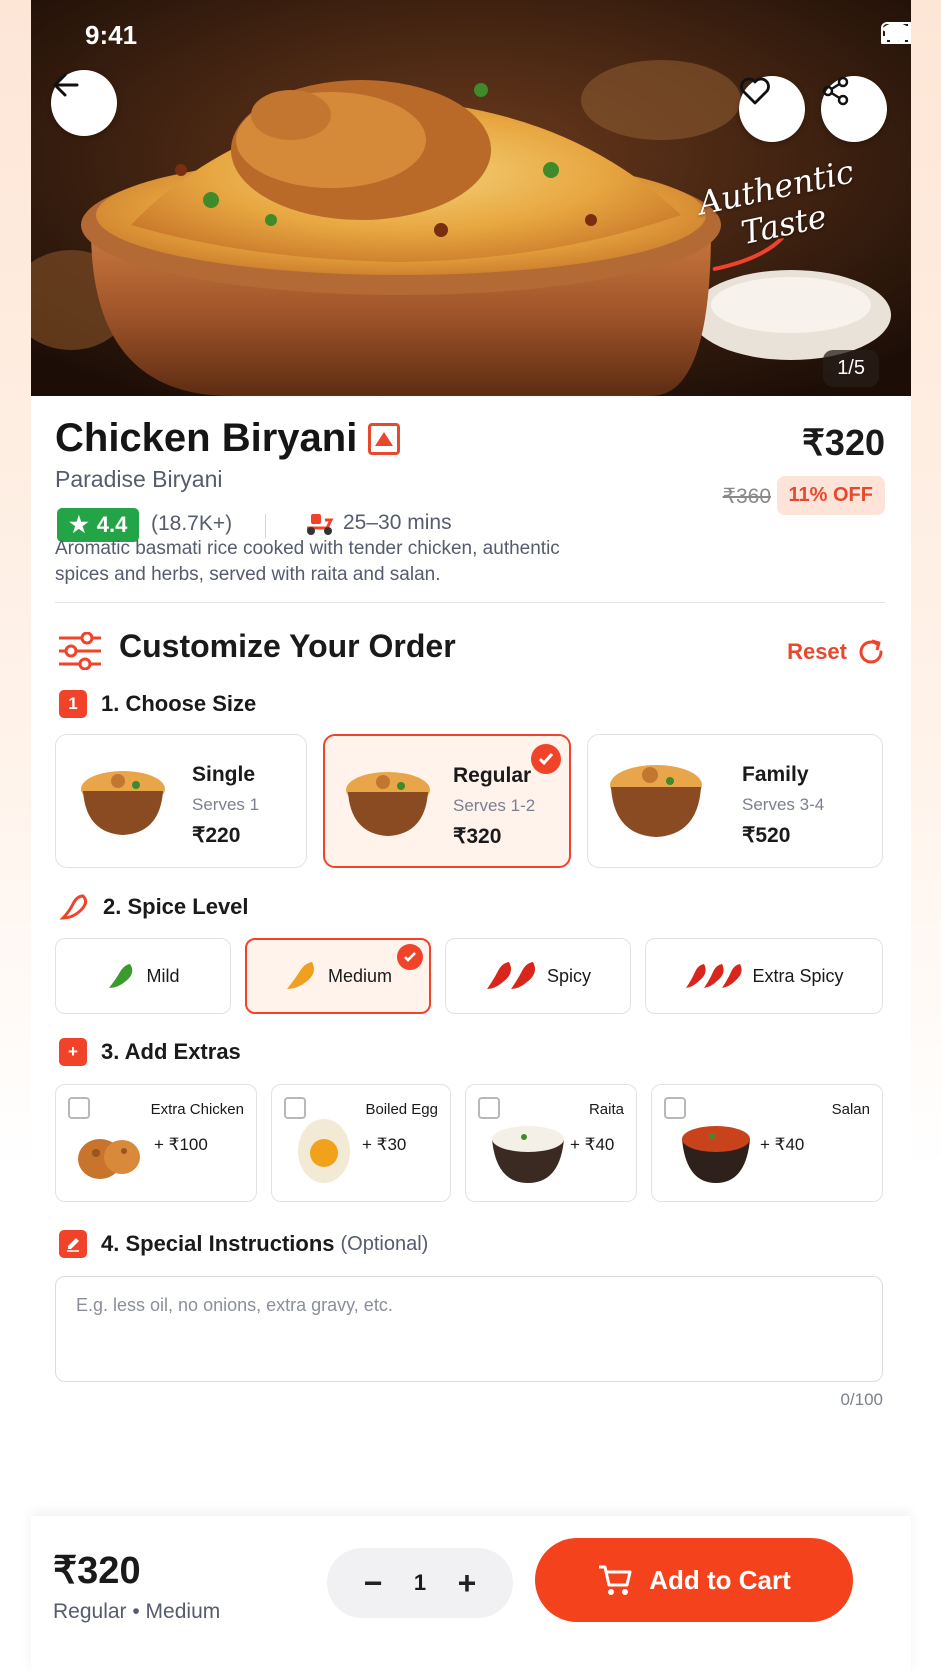  Describe the element at coordinates (80, 651) in the screenshot. I see `sliders-icon` at that location.